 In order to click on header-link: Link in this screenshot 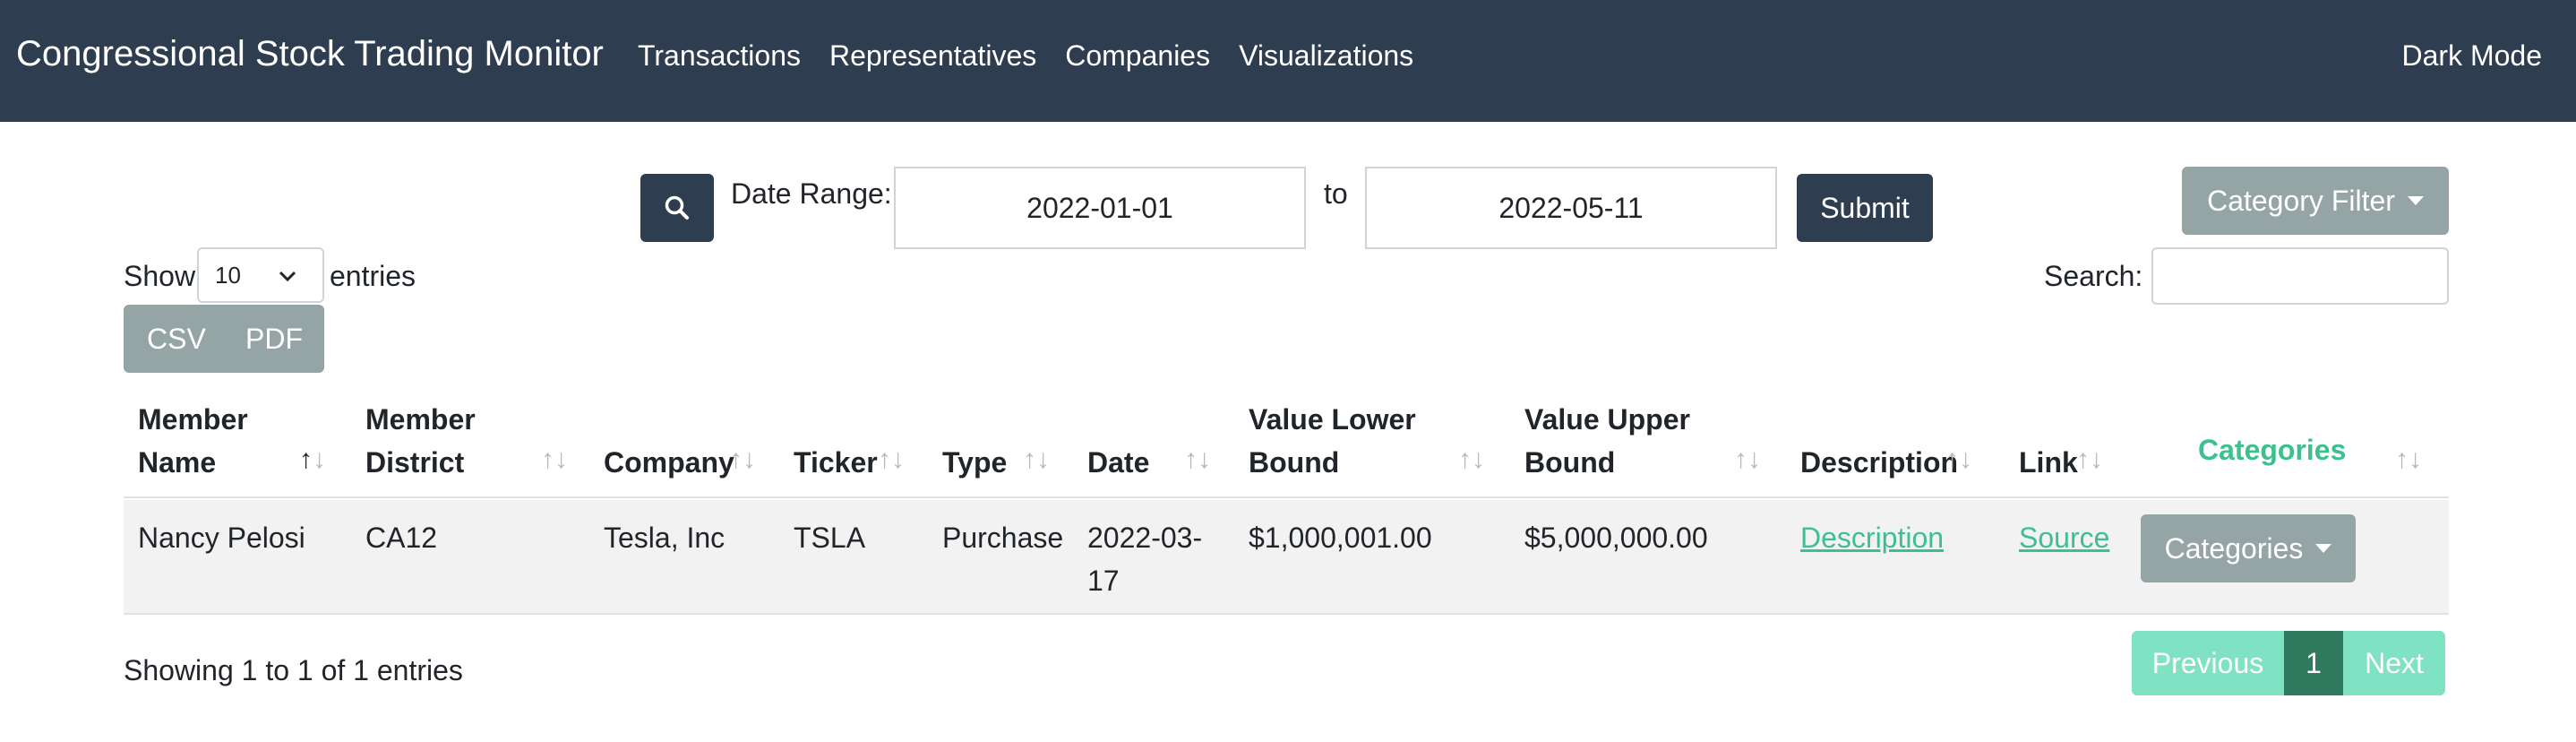, I will do `click(2048, 462)`.